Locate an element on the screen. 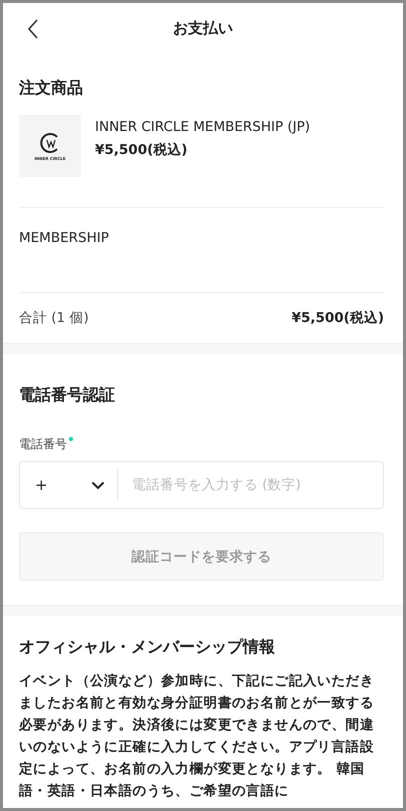  product-name: INNER CIRCLE MEMBERSHIP (JP) is located at coordinates (202, 127).